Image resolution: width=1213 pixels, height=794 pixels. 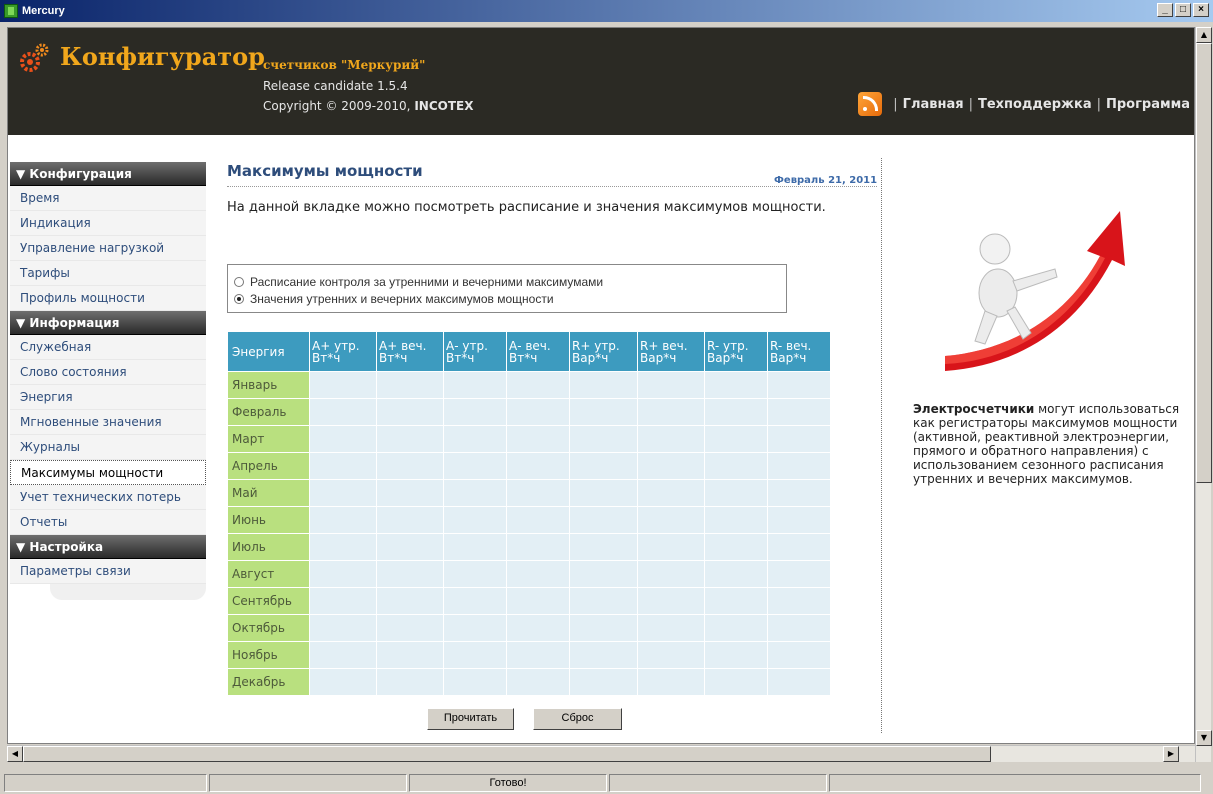 I want to click on sidebar-item-power-profile: Профиль мощности, so click(x=108, y=298).